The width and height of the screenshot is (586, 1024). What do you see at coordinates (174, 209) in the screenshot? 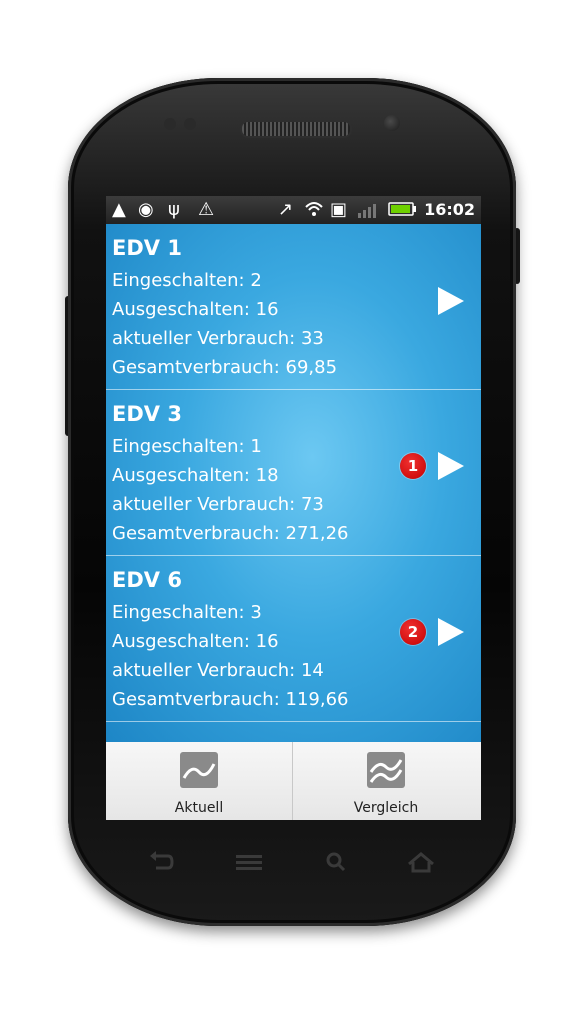
I see `usb-icon: ψ` at bounding box center [174, 209].